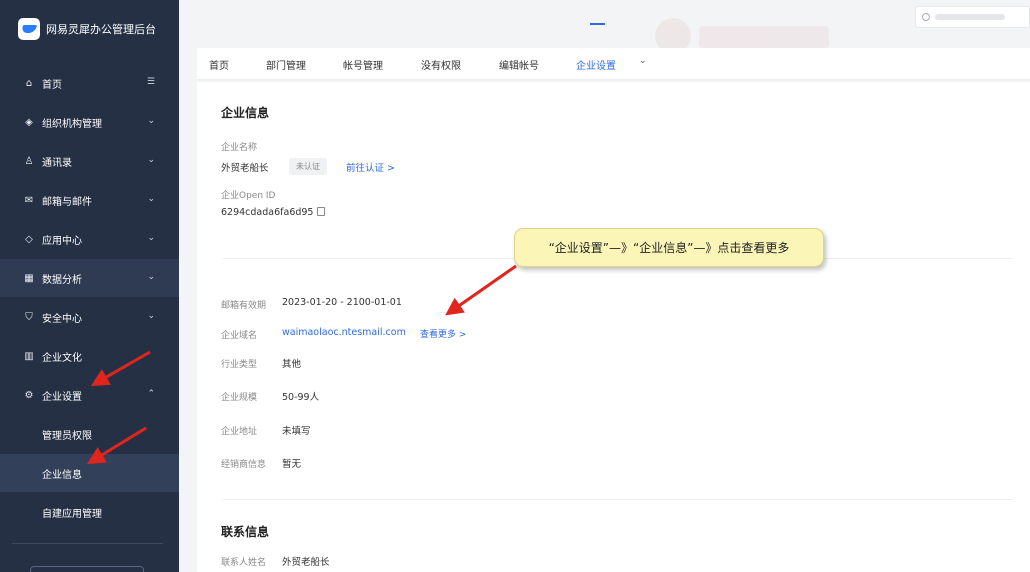 This screenshot has height=572, width=1030. What do you see at coordinates (245, 168) in the screenshot?
I see `company-name-value: 外贸老船长` at bounding box center [245, 168].